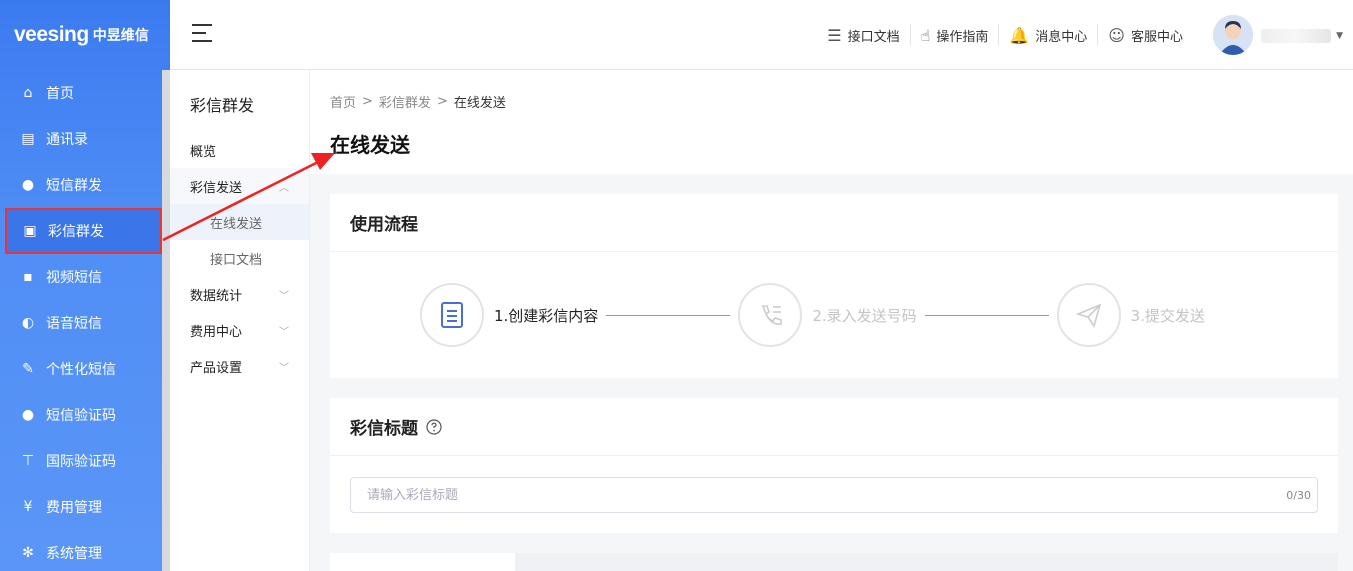  What do you see at coordinates (384, 429) in the screenshot?
I see `mms-title-label: 彩信标题` at bounding box center [384, 429].